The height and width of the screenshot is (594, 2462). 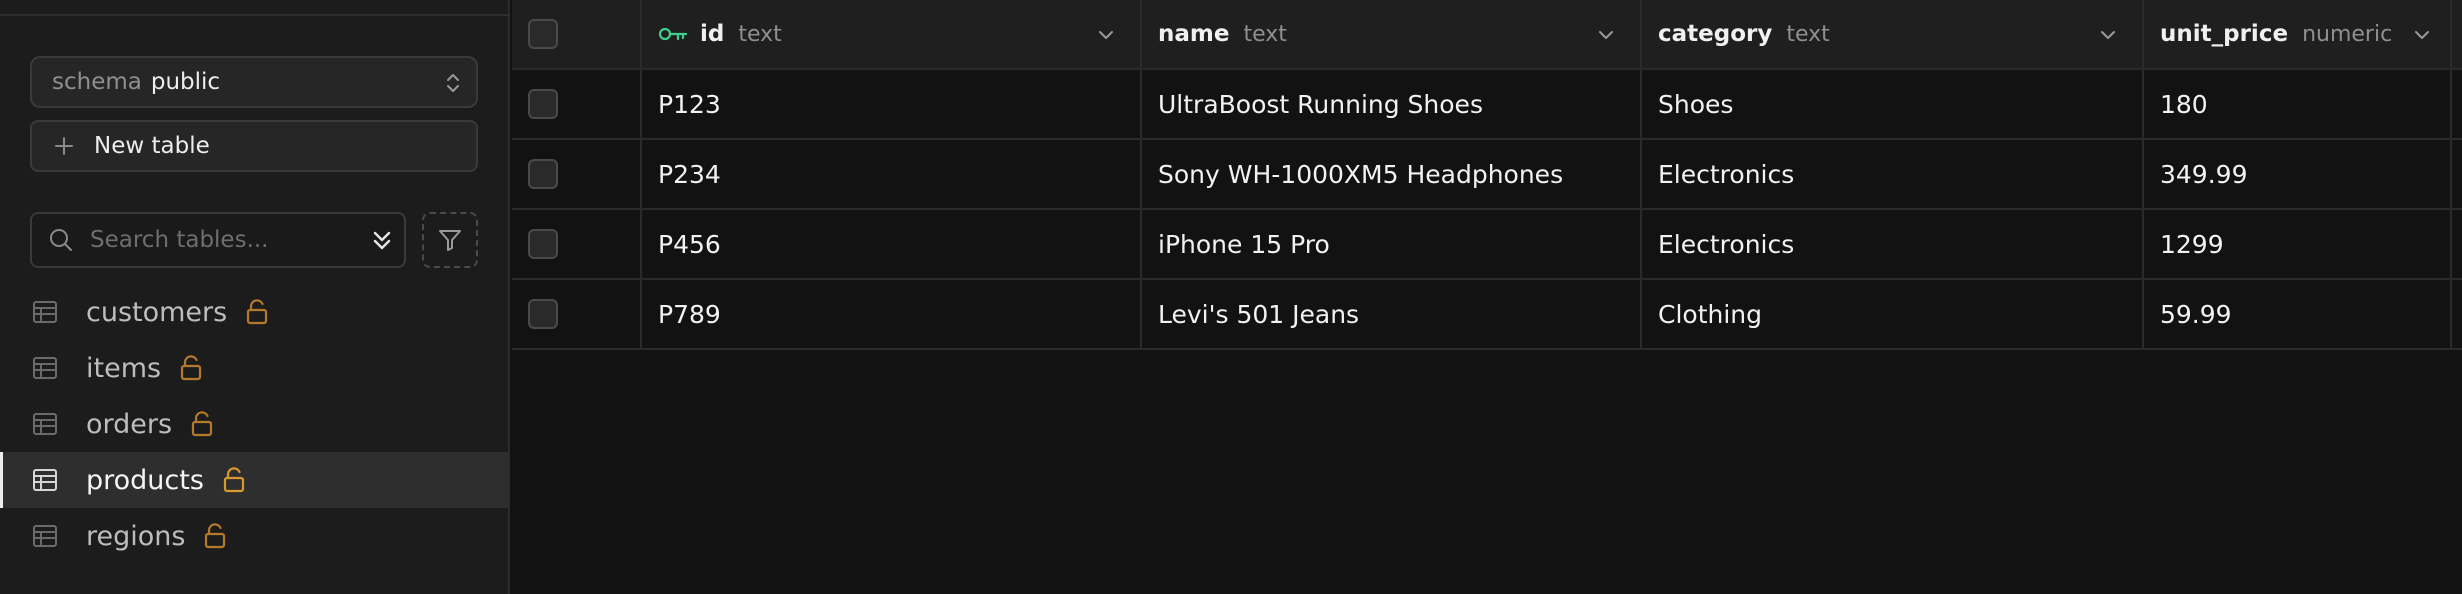 I want to click on sidebar-item-regions: regions, so click(x=254, y=536).